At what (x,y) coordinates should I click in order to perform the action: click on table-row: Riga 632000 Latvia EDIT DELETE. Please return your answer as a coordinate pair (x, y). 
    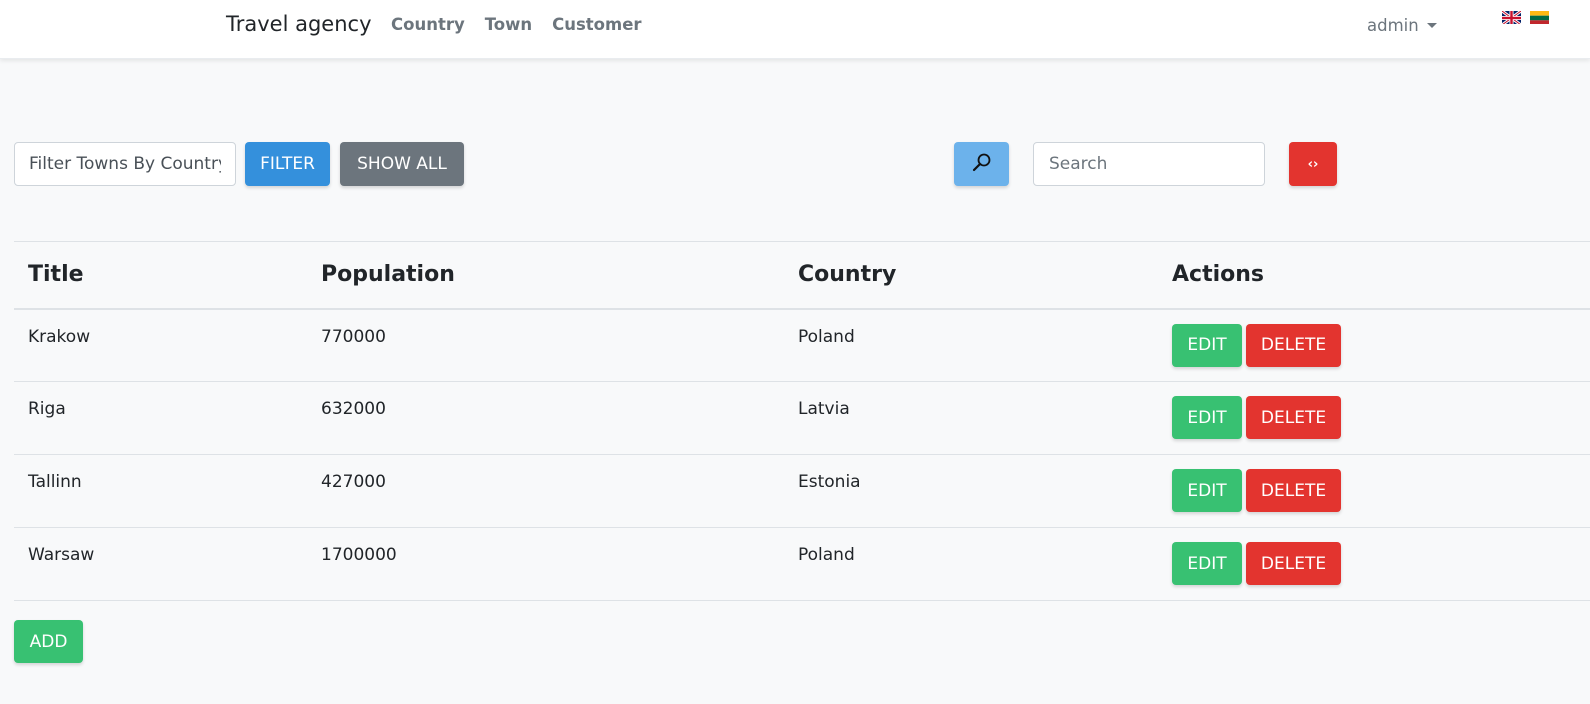
    Looking at the image, I should click on (802, 418).